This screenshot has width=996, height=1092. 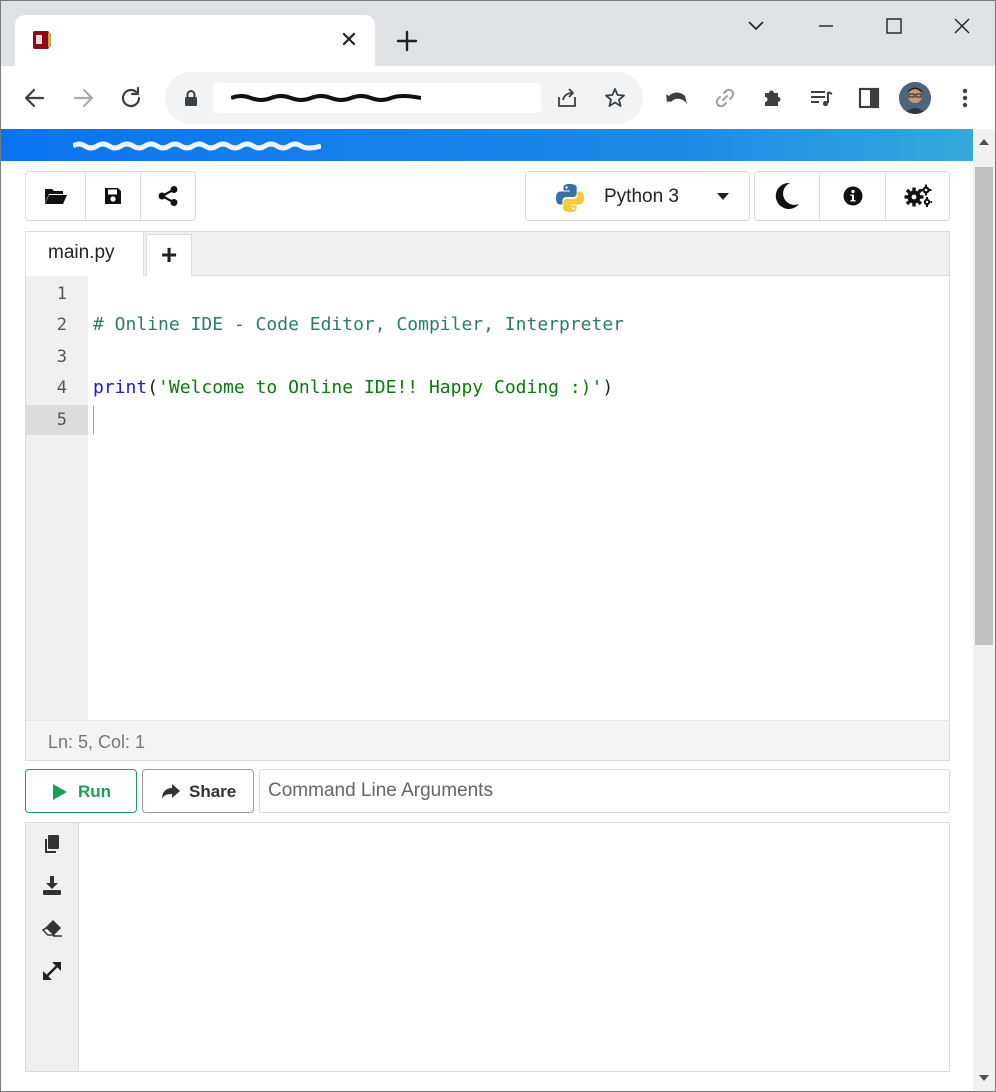 I want to click on page-scrollbar, so click(x=984, y=610).